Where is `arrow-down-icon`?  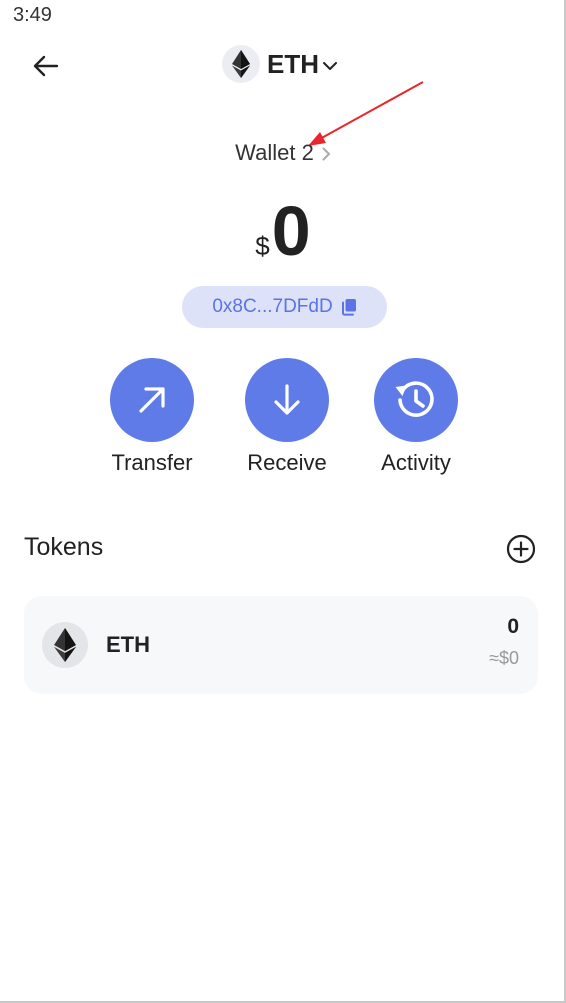
arrow-down-icon is located at coordinates (287, 400).